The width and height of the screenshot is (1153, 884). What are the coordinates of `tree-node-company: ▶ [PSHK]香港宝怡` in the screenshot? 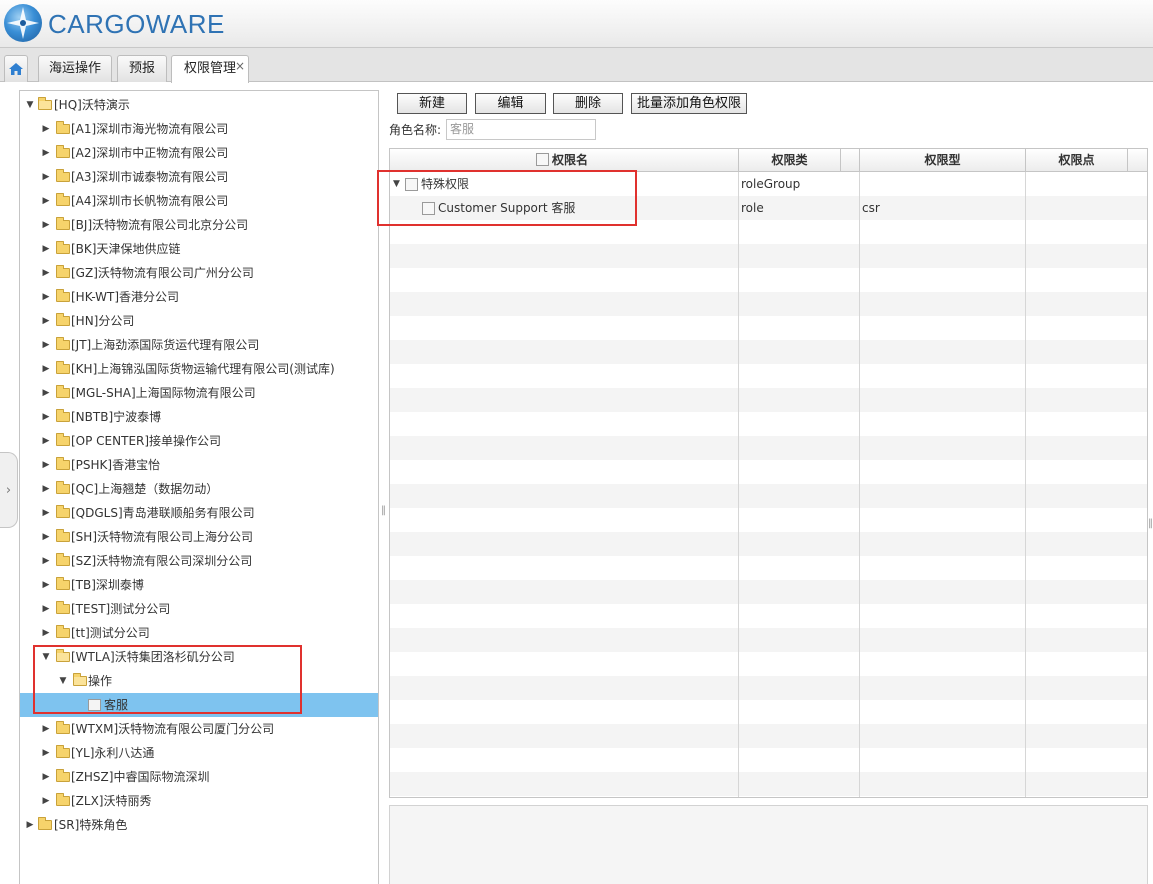 It's located at (199, 465).